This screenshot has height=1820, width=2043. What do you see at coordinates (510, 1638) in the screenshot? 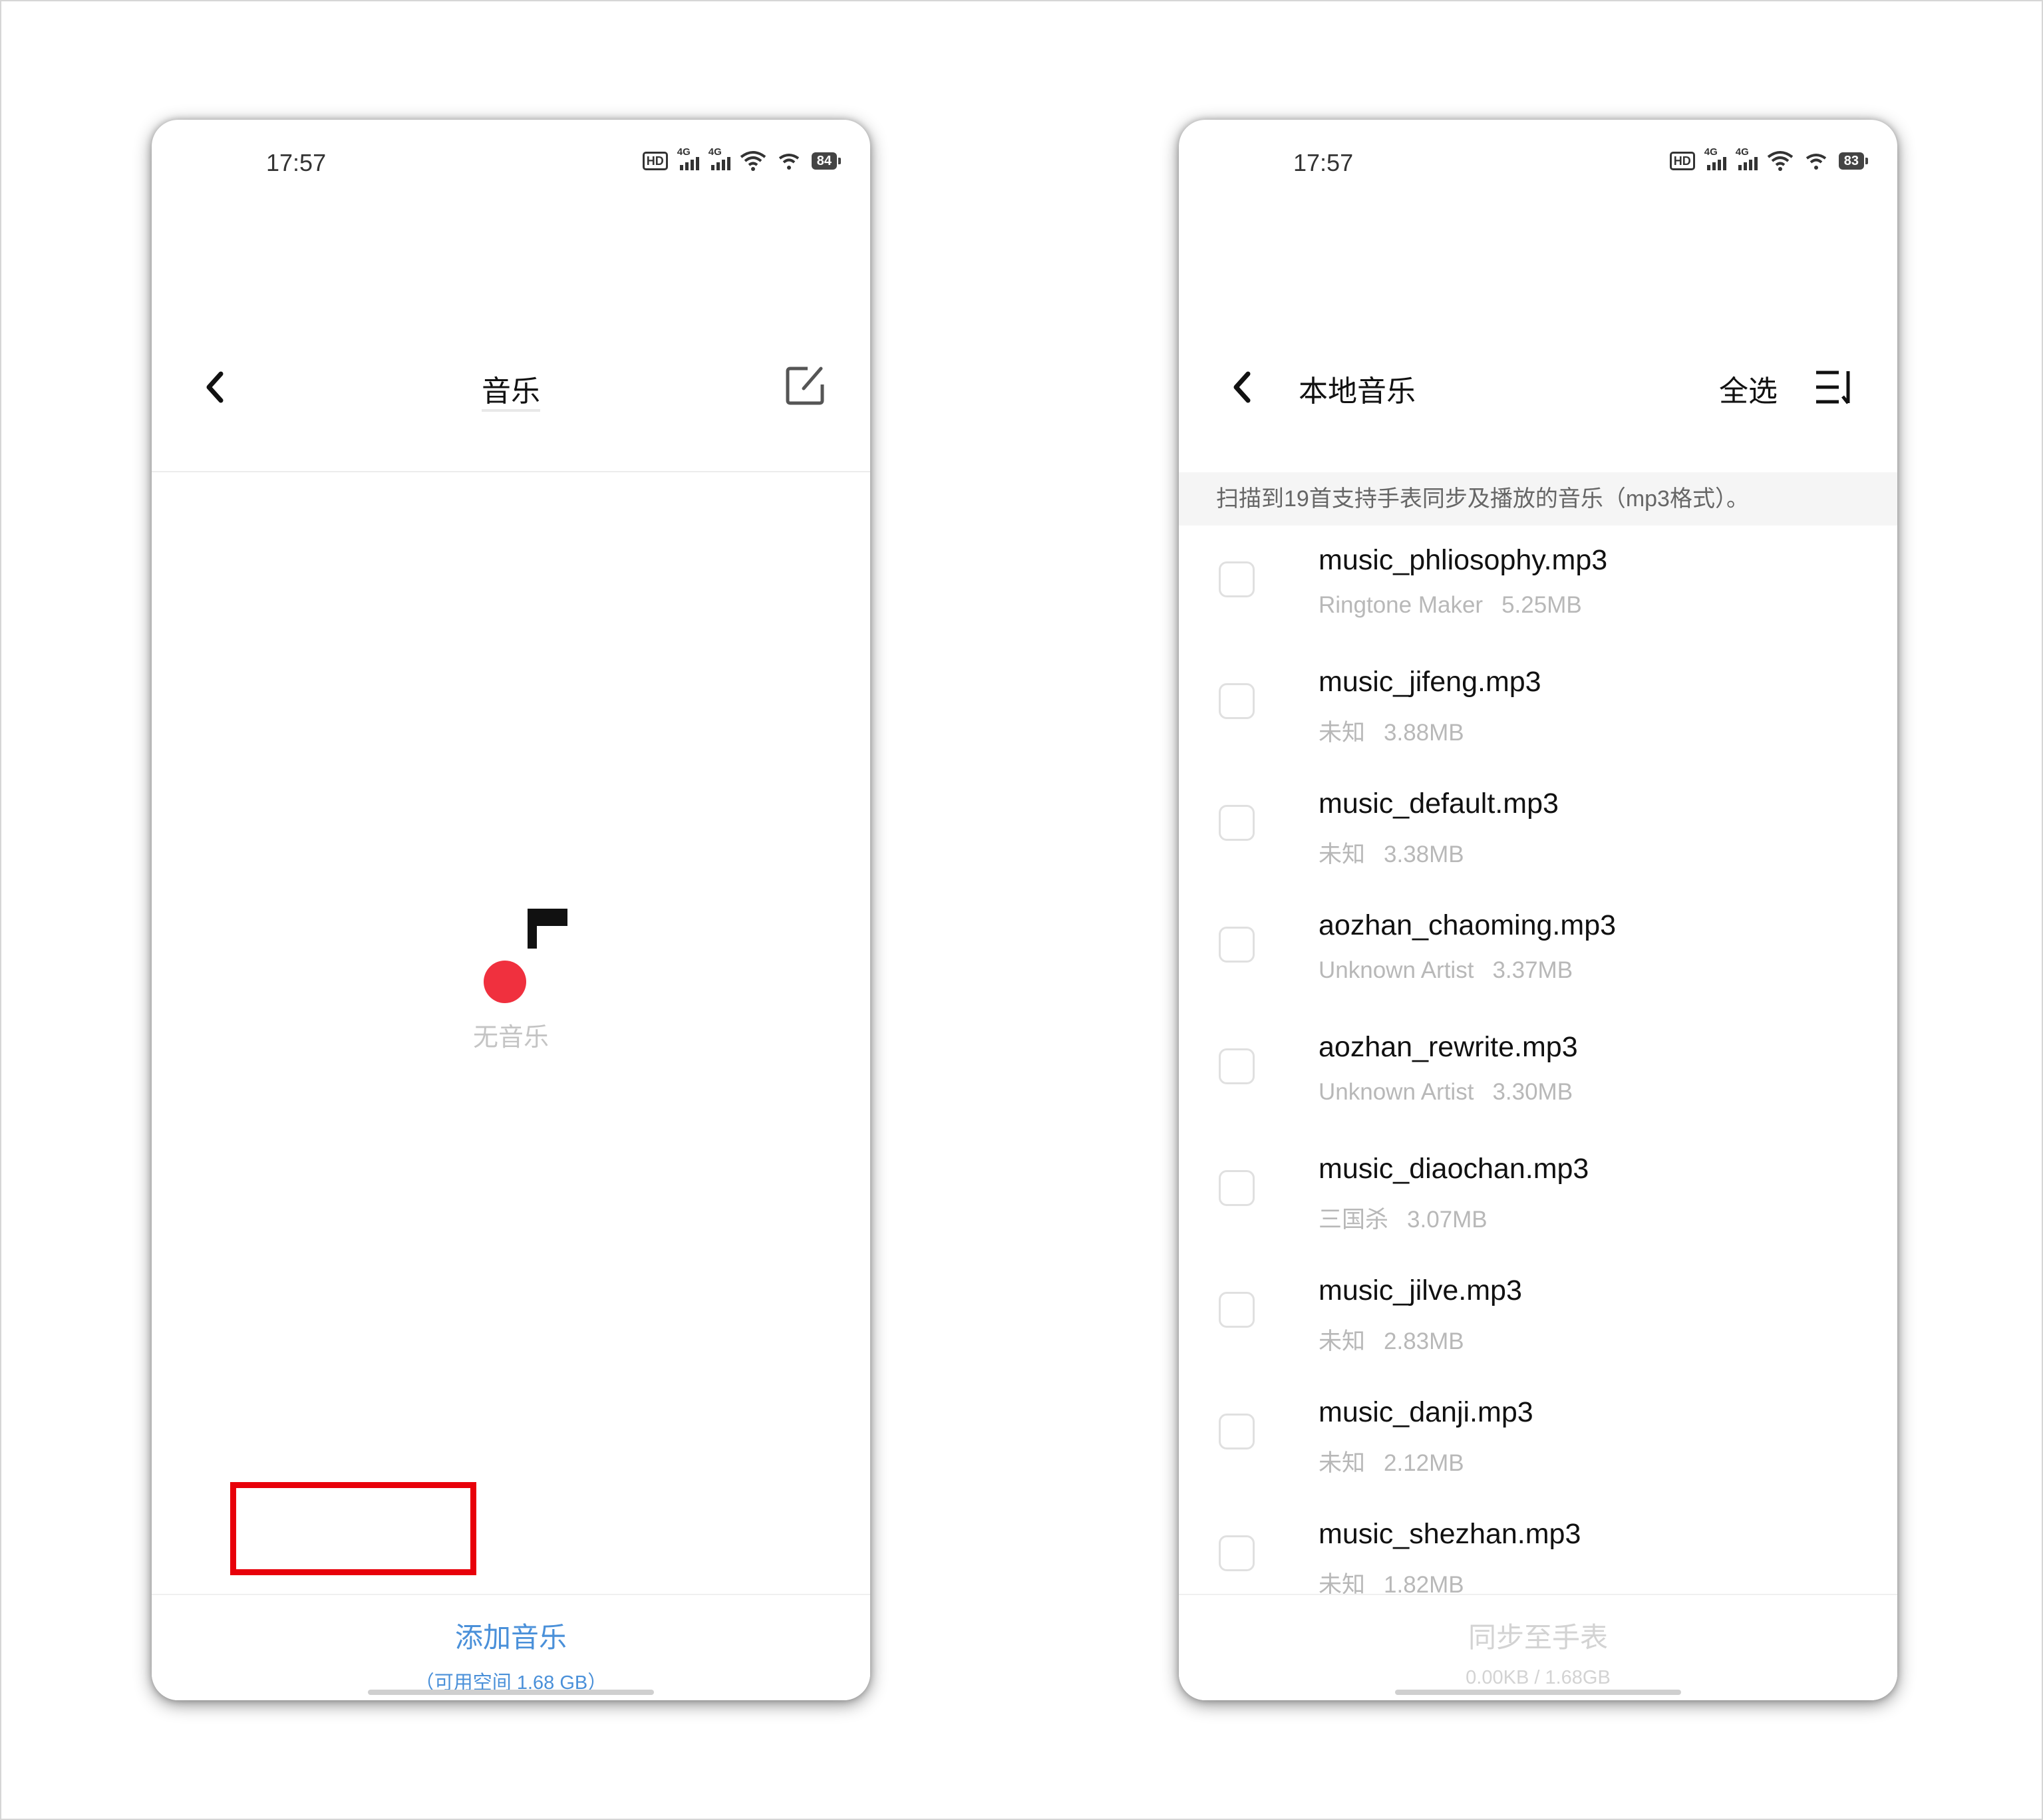
I see `add-music-label: 添加音乐` at bounding box center [510, 1638].